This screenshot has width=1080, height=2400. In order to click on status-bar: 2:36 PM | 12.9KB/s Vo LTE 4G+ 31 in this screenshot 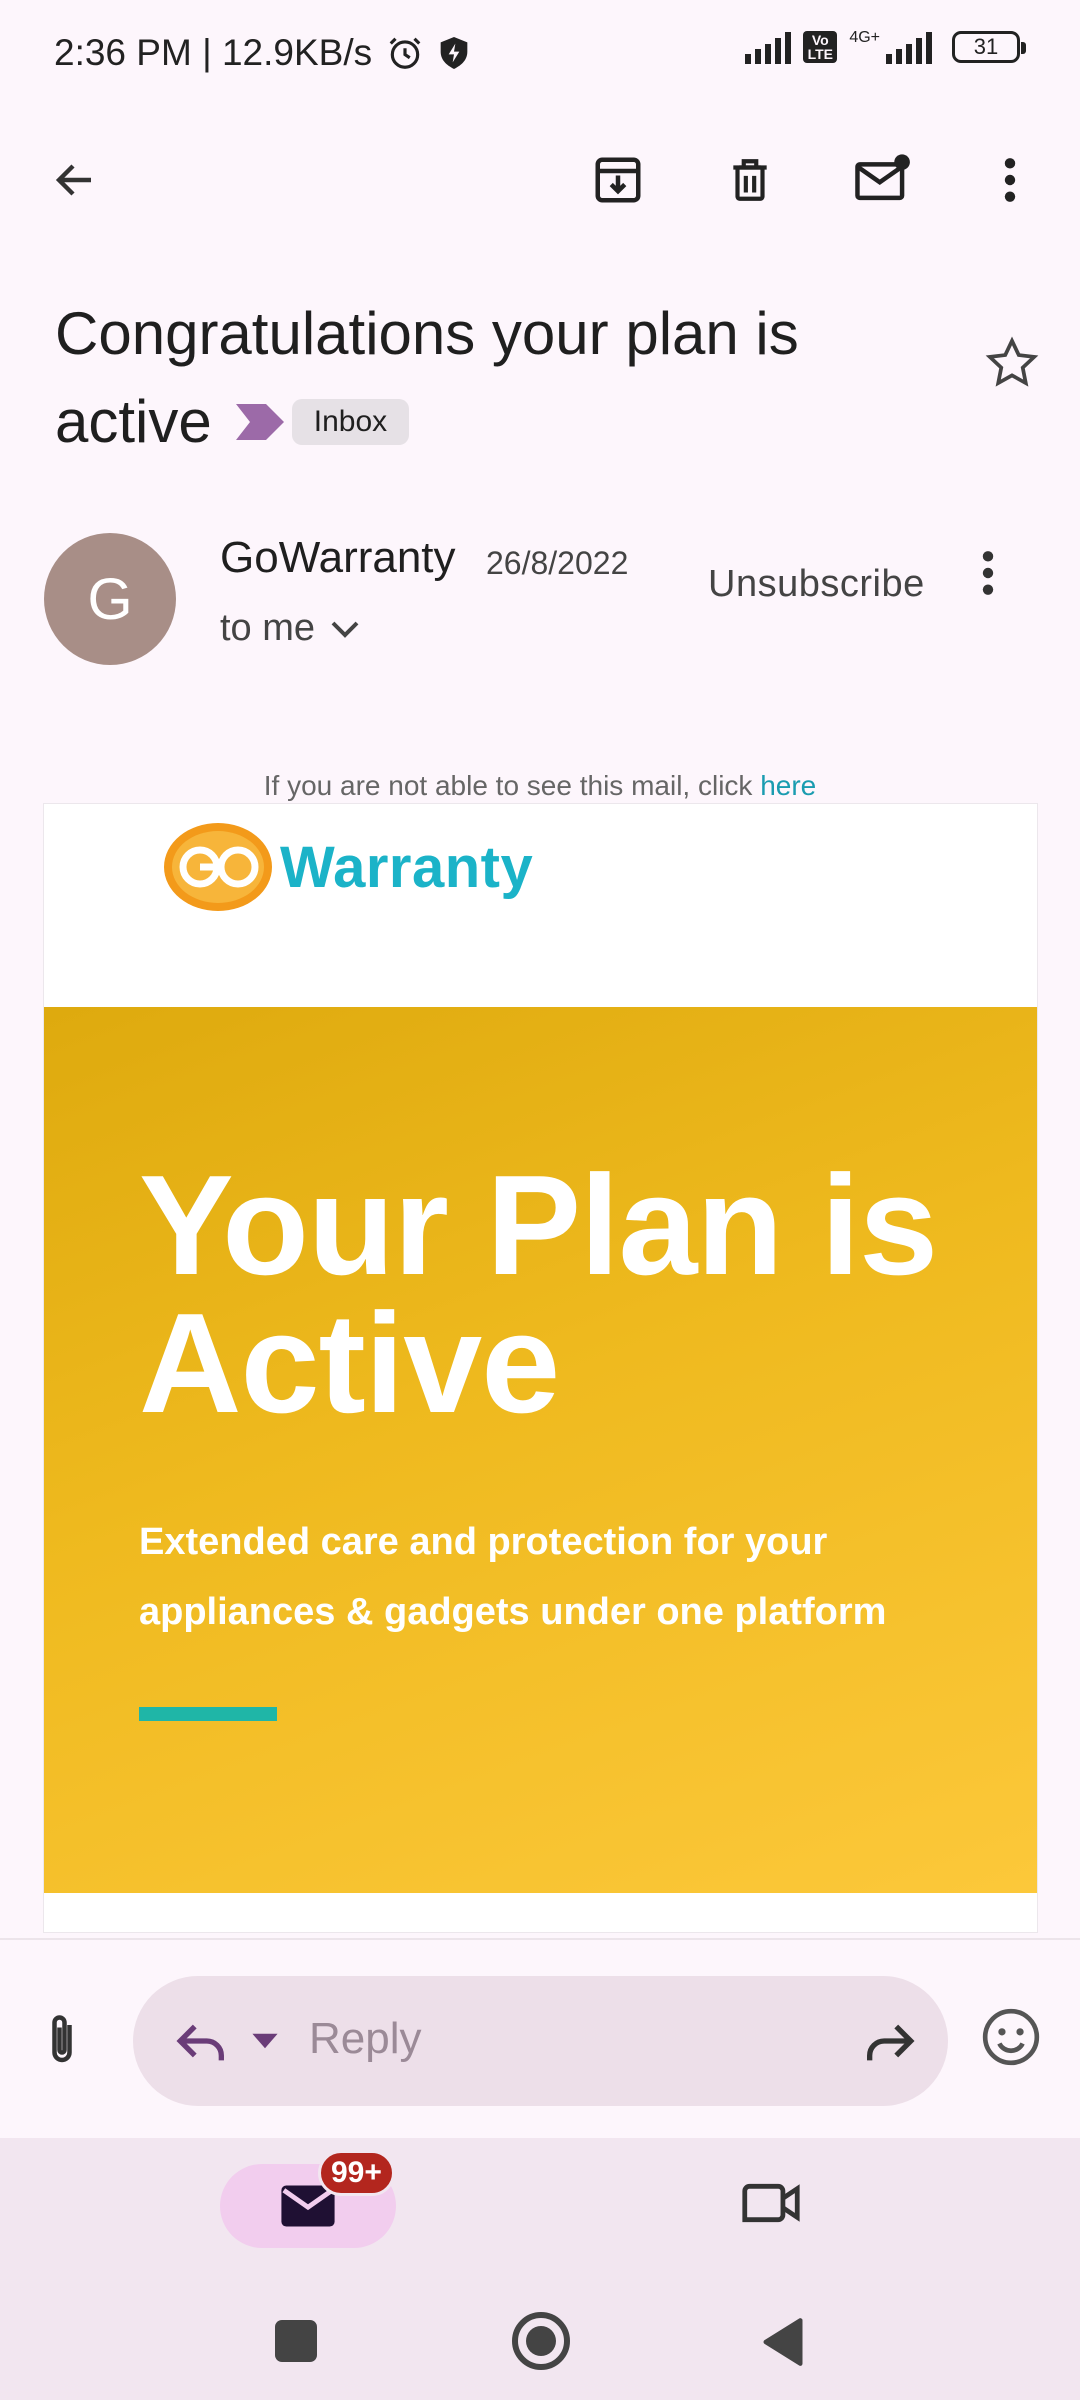, I will do `click(540, 55)`.